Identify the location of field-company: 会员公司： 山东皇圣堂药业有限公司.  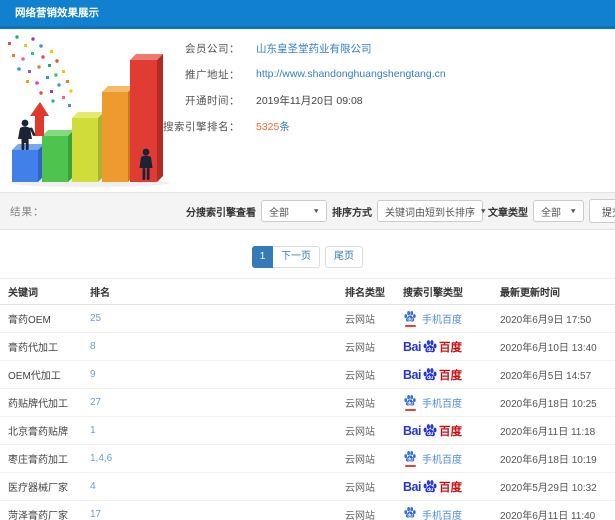
(288, 48).